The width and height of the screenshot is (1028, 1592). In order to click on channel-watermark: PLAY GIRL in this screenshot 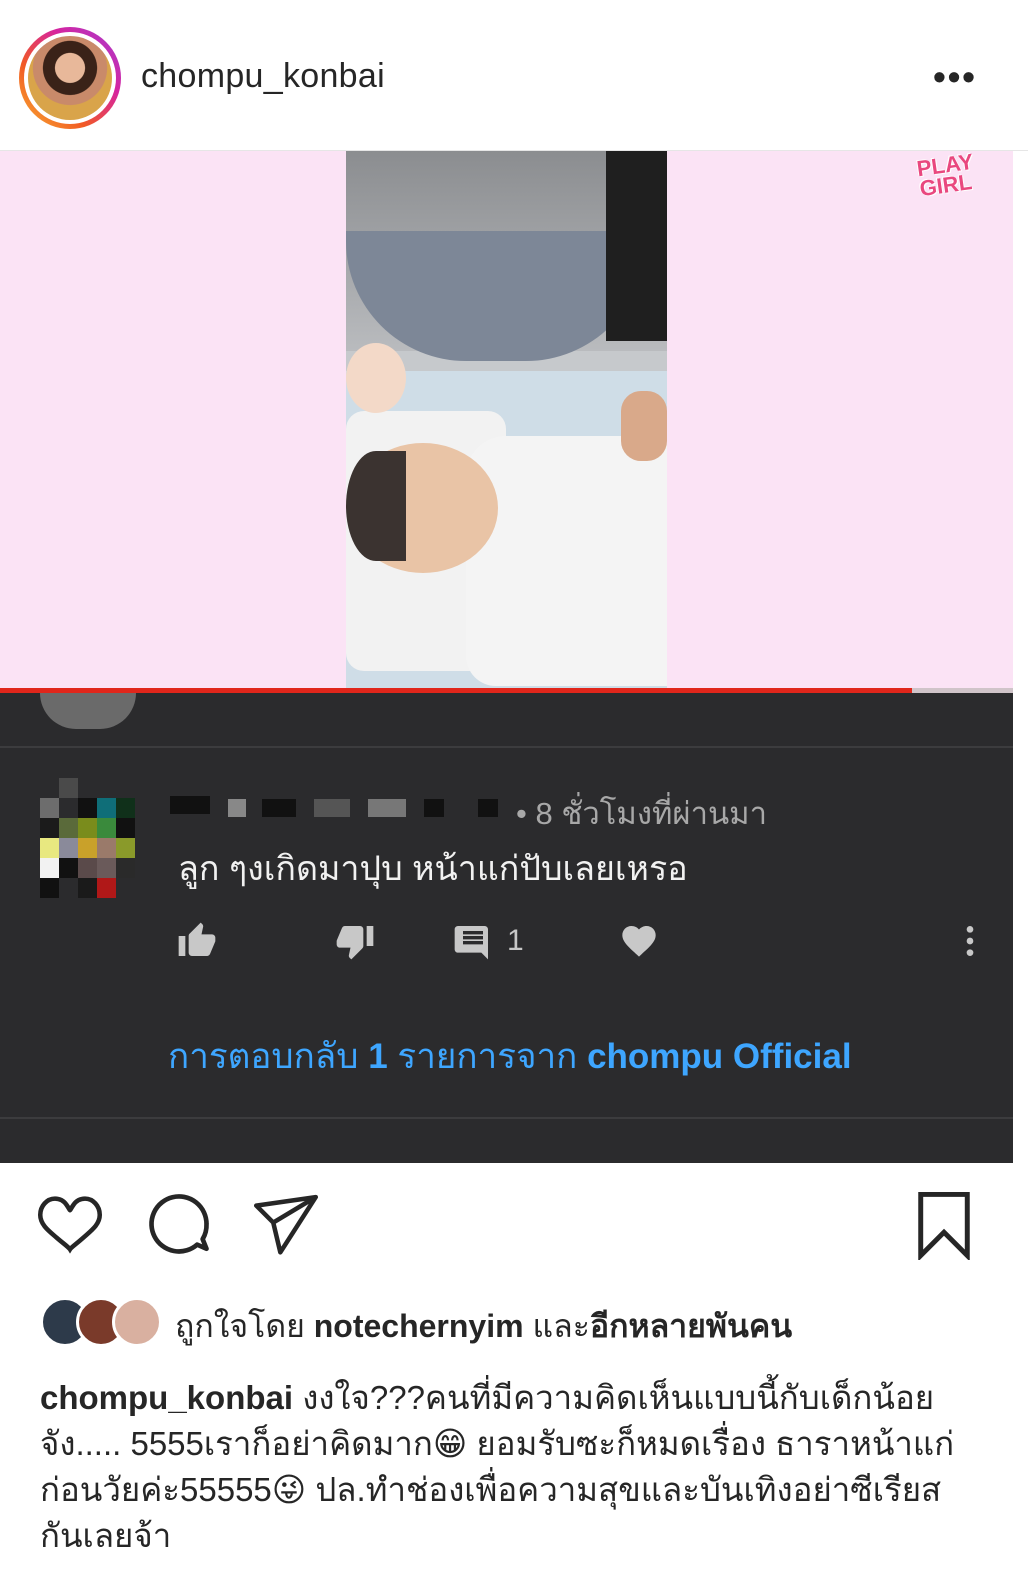, I will do `click(945, 176)`.